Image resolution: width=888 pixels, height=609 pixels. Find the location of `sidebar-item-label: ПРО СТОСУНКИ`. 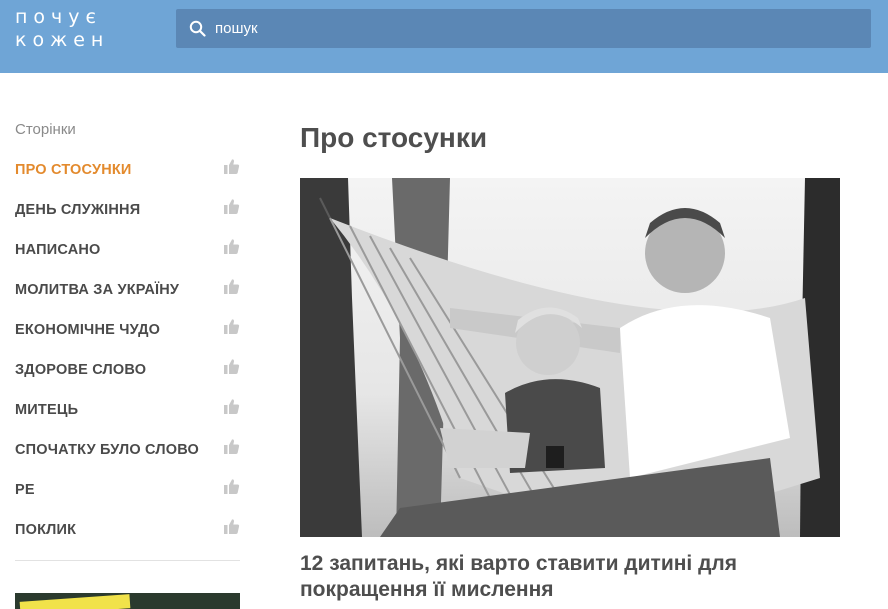

sidebar-item-label: ПРО СТОСУНКИ is located at coordinates (73, 170).